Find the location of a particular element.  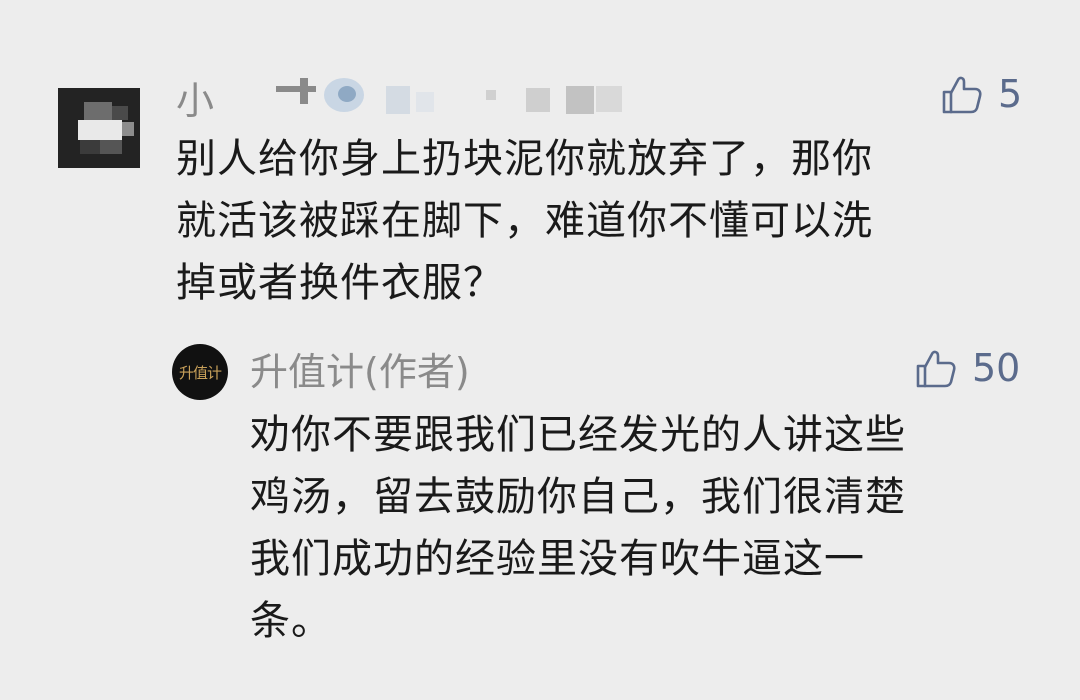

main-comment-like-button: 5 is located at coordinates (981, 94).